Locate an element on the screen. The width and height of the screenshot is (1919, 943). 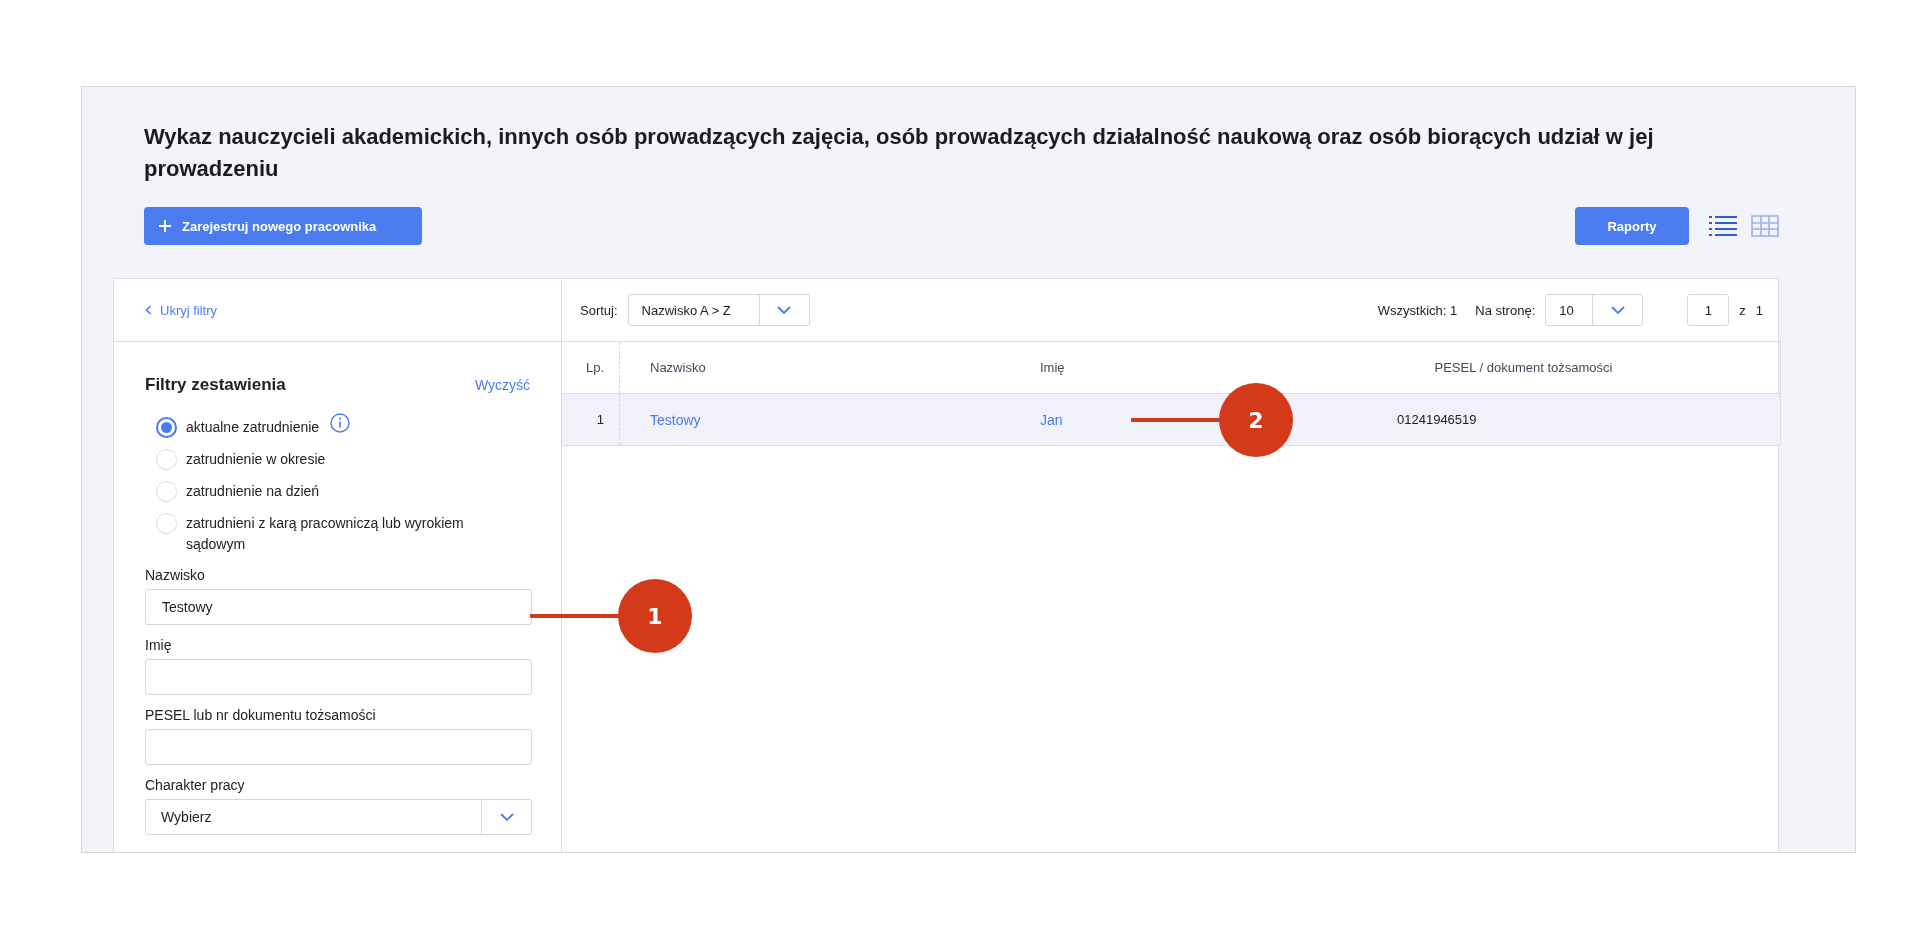
reports-button: Raporty is located at coordinates (1632, 226).